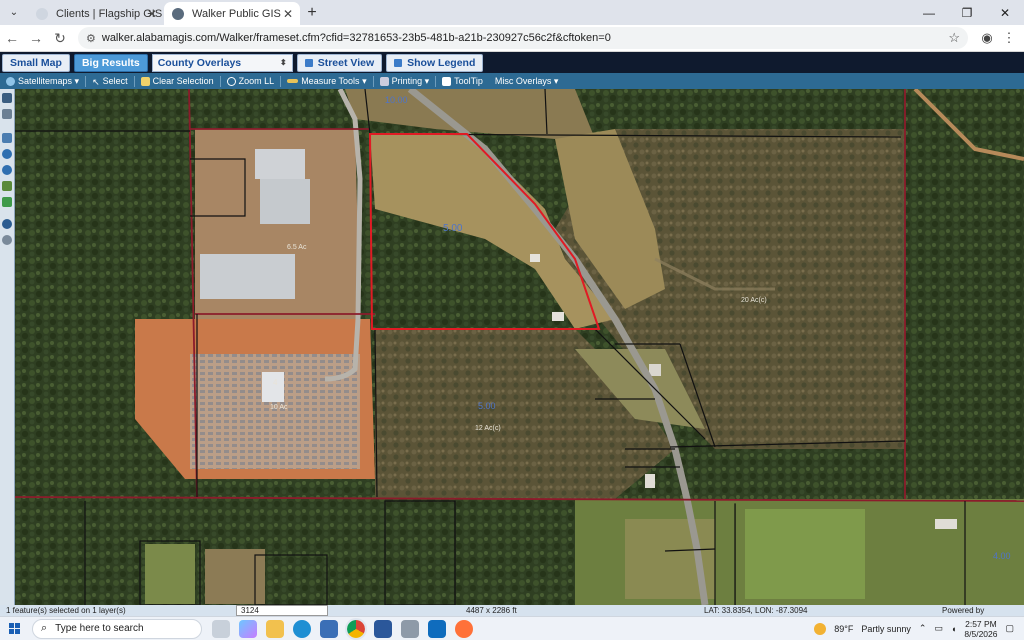 This screenshot has width=1024, height=640. What do you see at coordinates (36, 62) in the screenshot?
I see `small-map-button: Small Map` at bounding box center [36, 62].